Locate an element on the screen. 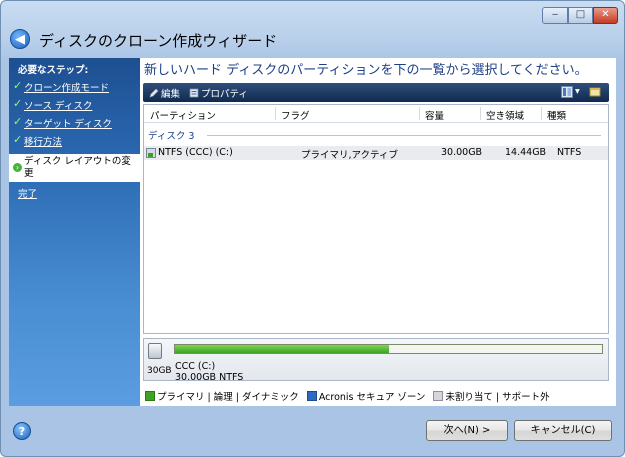  minimize-icon: ‒ is located at coordinates (555, 14).